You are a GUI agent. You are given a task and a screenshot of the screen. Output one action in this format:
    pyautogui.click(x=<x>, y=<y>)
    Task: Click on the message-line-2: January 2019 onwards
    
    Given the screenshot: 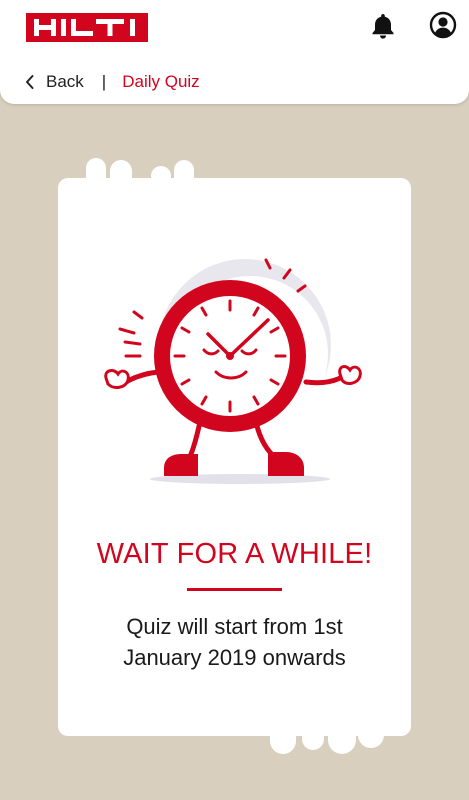 What is the action you would take?
    pyautogui.click(x=234, y=657)
    